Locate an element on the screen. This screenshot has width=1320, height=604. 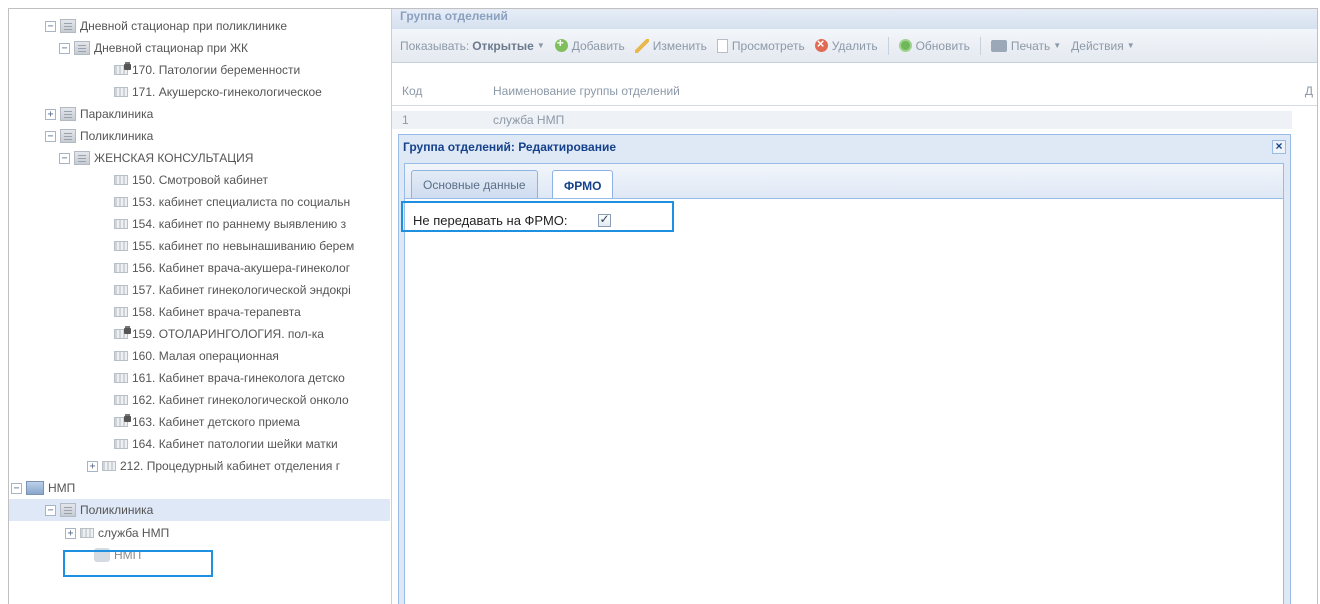
tree-item-label: 150. Смотровой кабинет is located at coordinates (200, 180).